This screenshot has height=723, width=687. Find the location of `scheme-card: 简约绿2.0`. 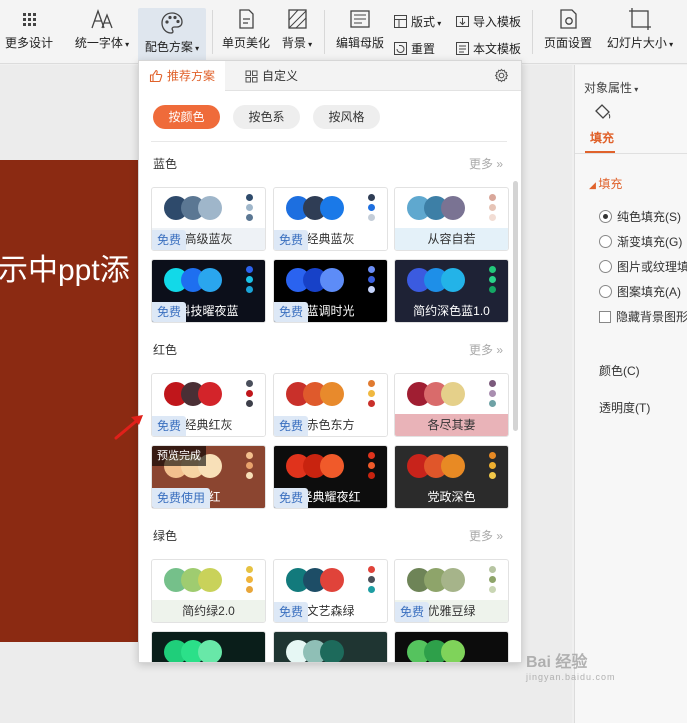

scheme-card: 简约绿2.0 is located at coordinates (208, 591).